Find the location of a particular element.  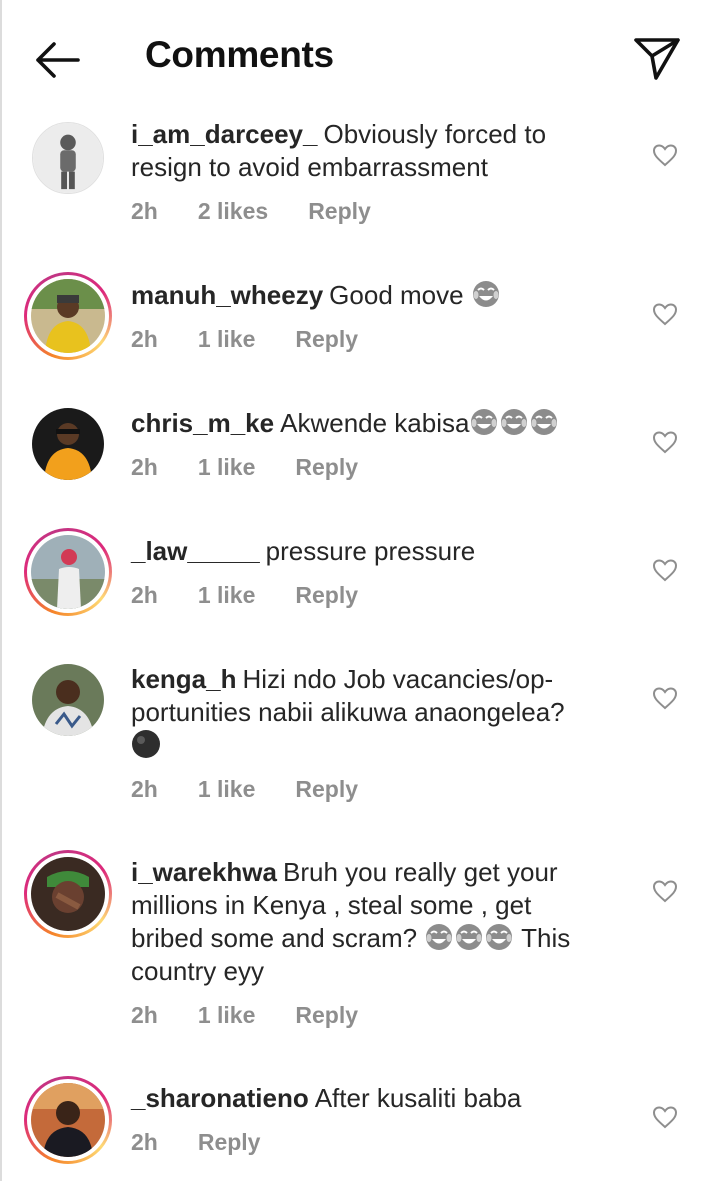

comment-meta: 2h Reply is located at coordinates (215, 1142).